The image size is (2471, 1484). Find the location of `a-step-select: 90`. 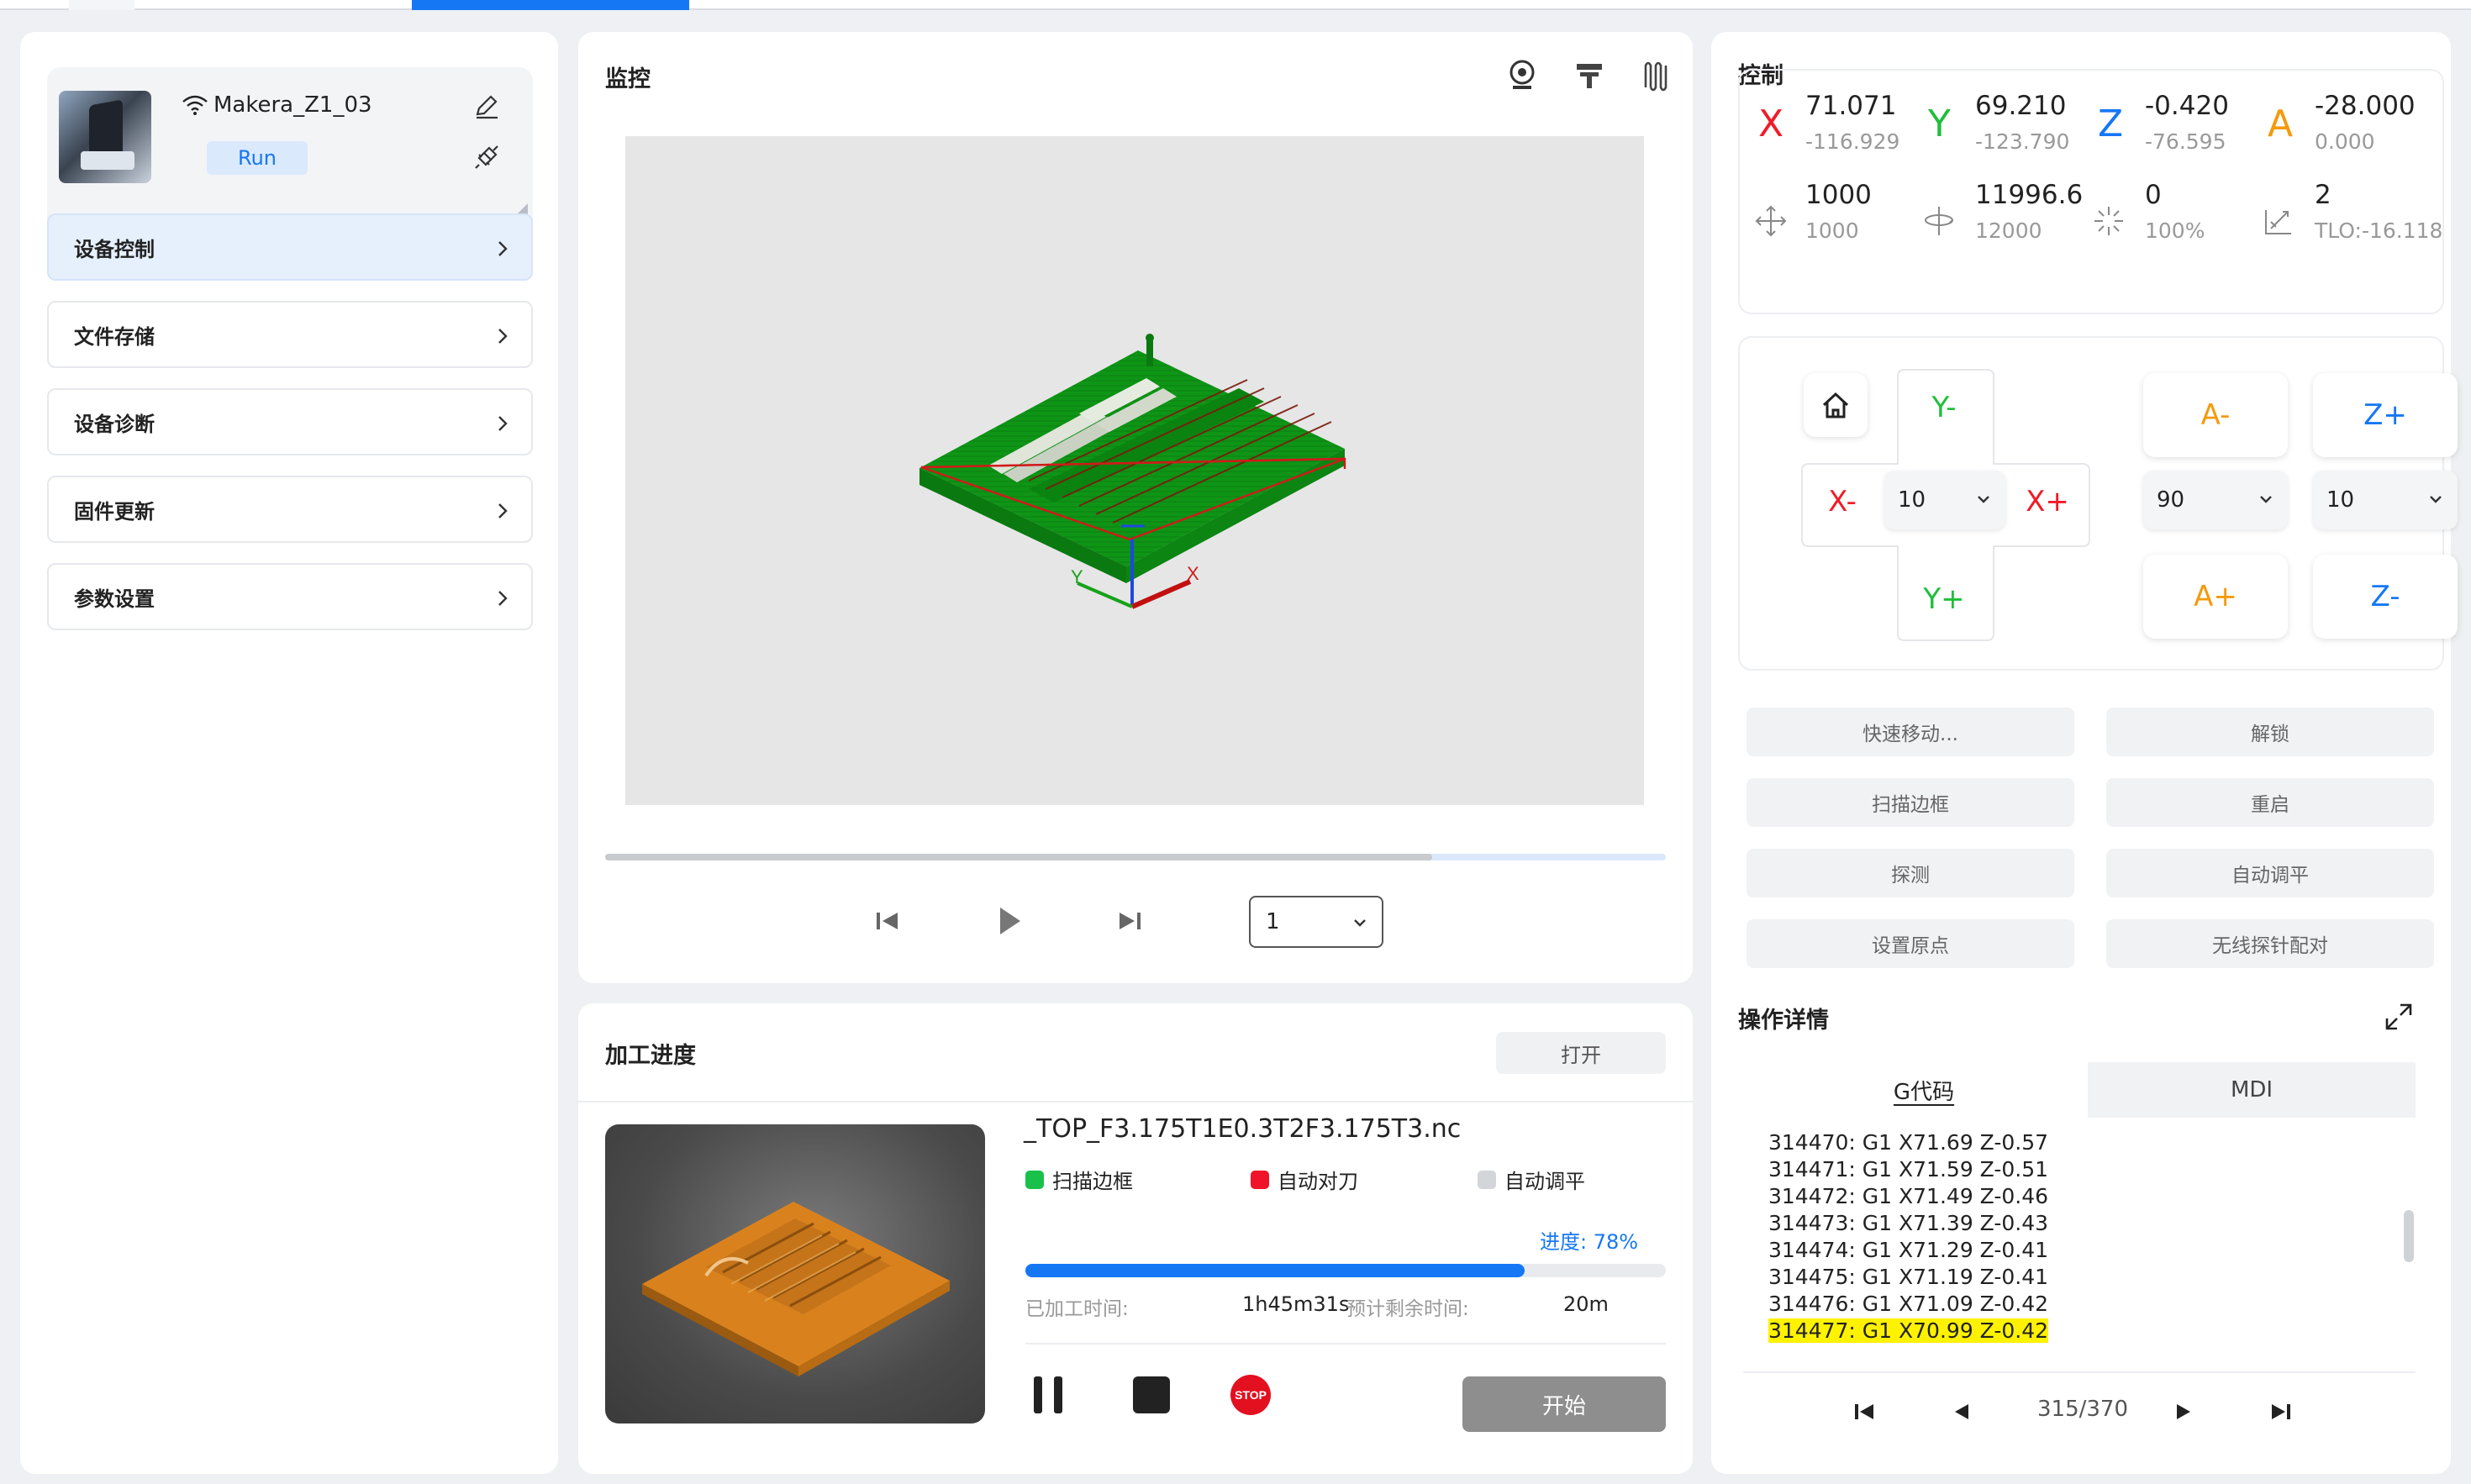

a-step-select: 90 is located at coordinates (2215, 500).